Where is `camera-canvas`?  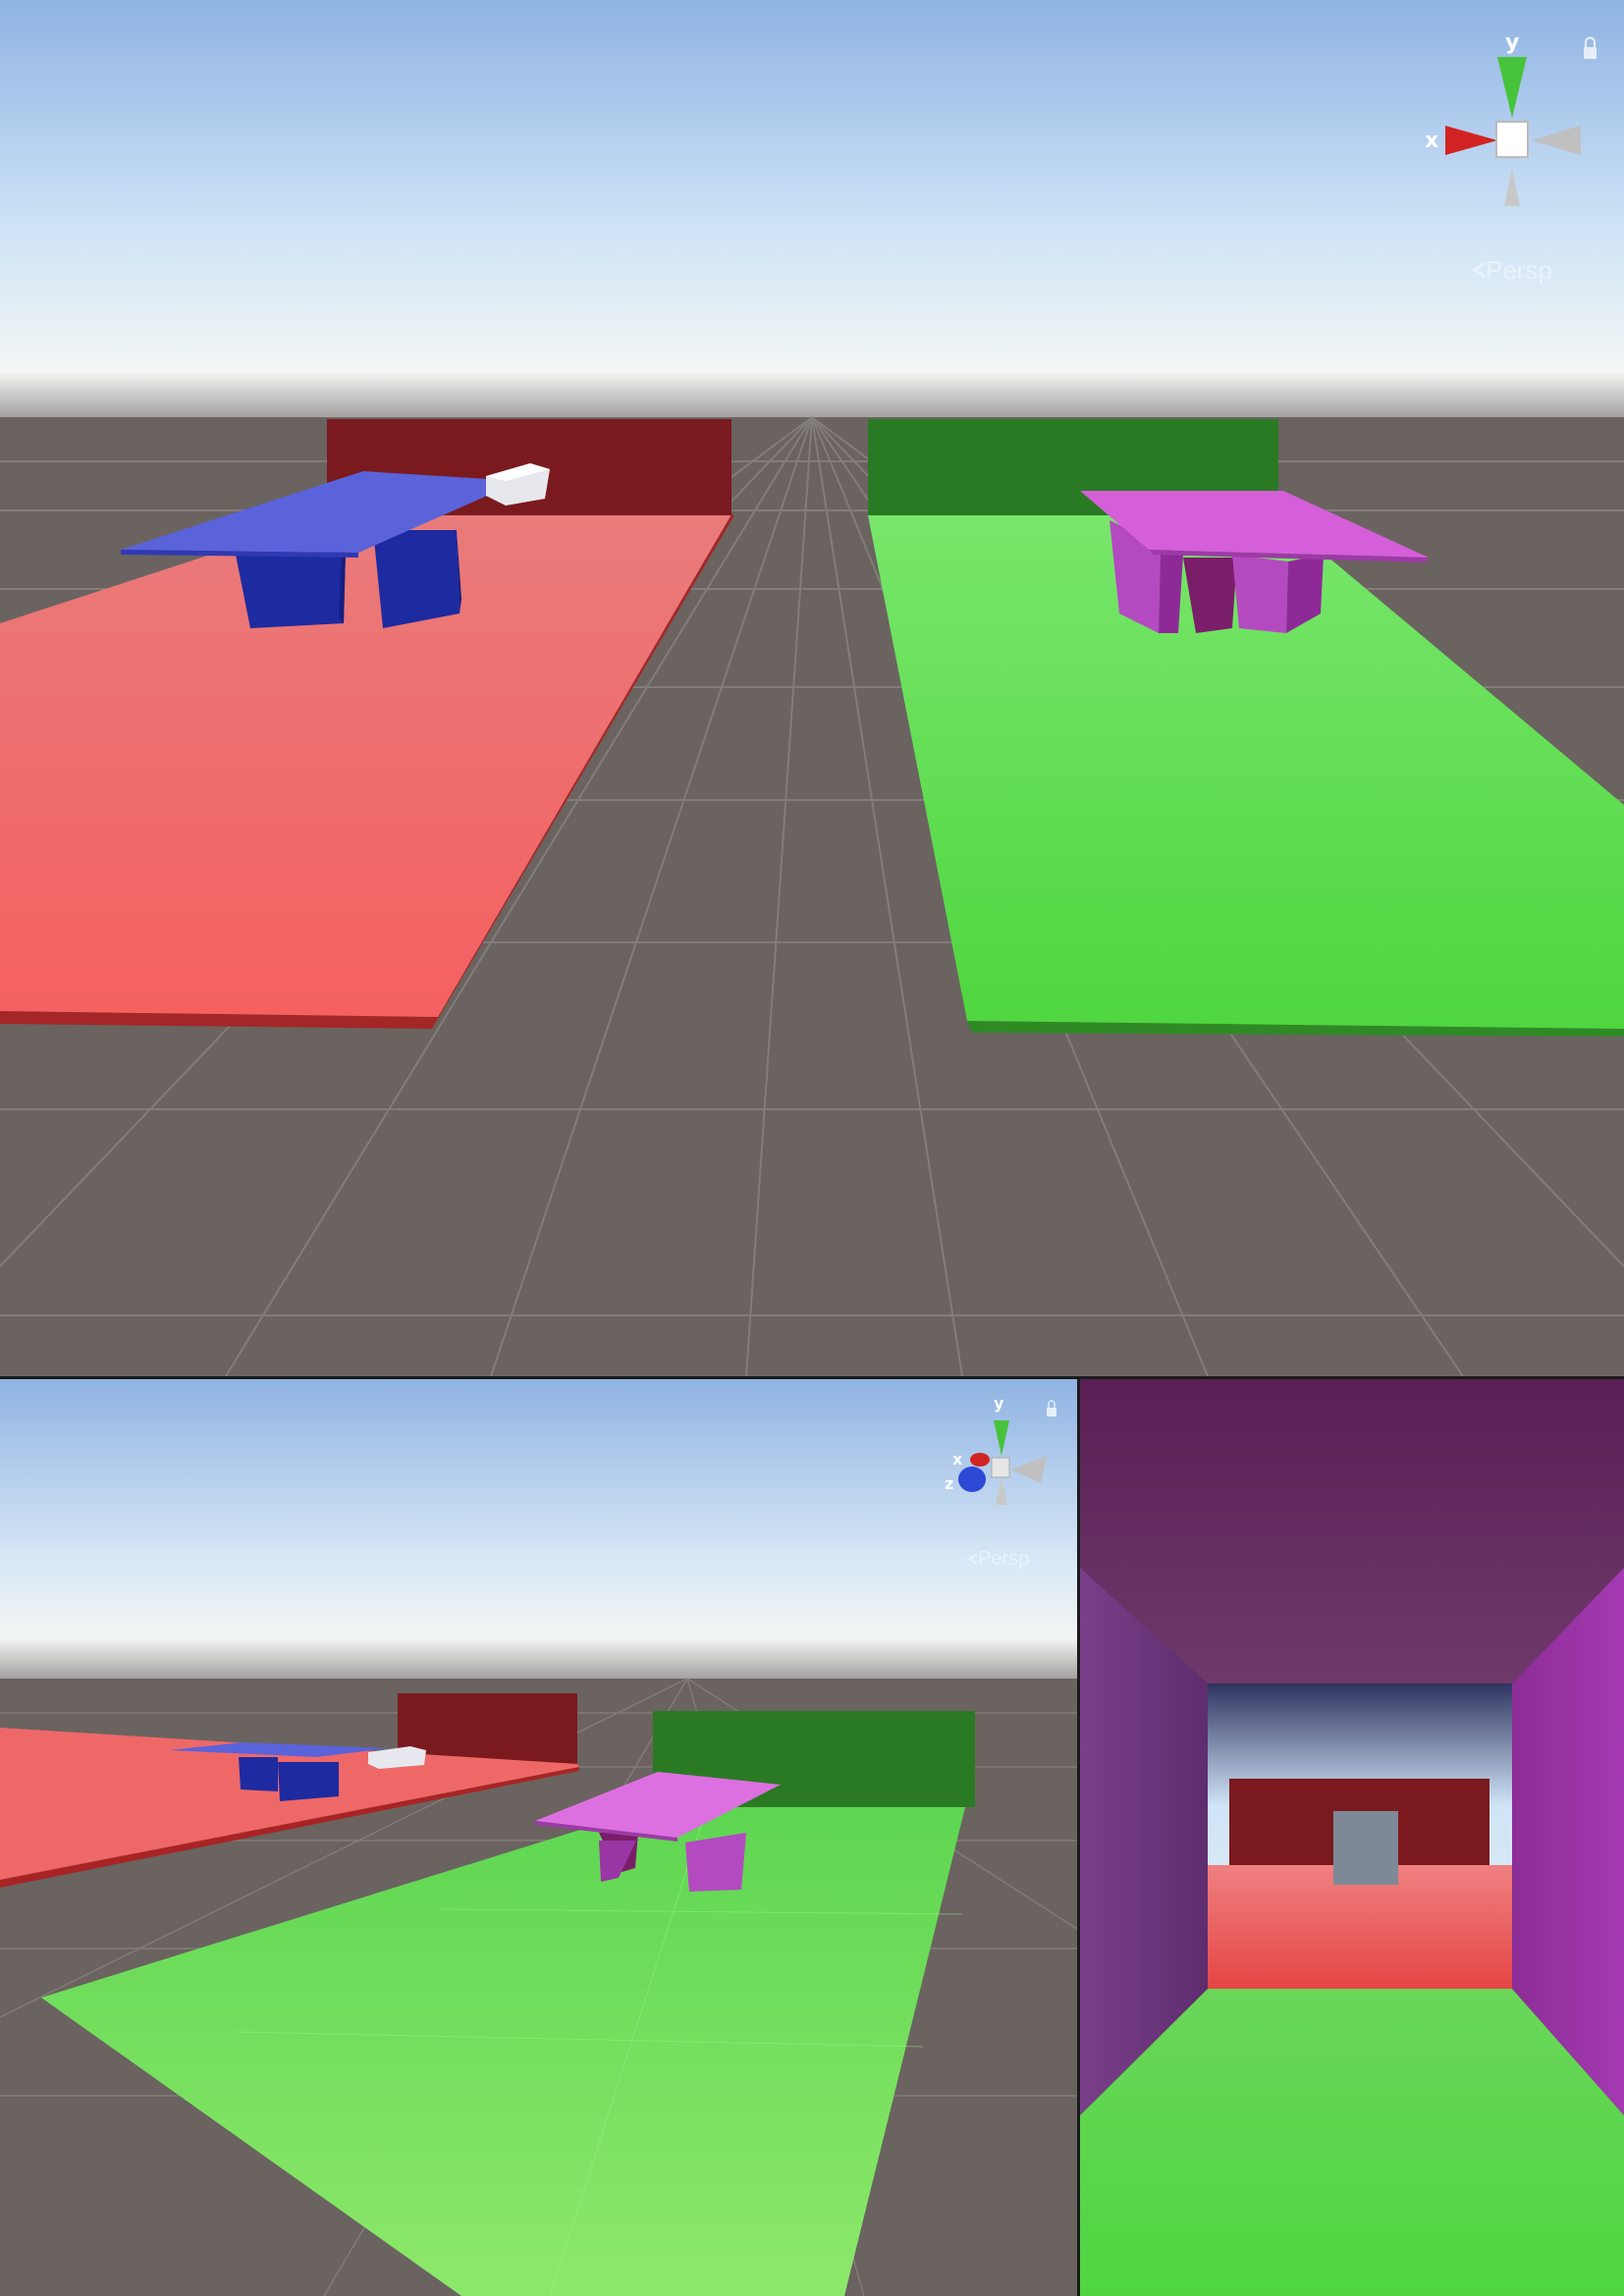 camera-canvas is located at coordinates (1352, 1838).